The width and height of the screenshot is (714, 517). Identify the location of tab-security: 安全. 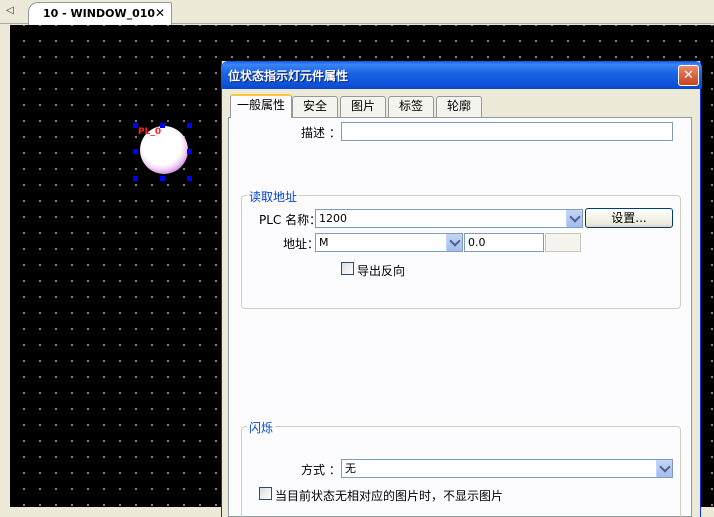
(315, 106).